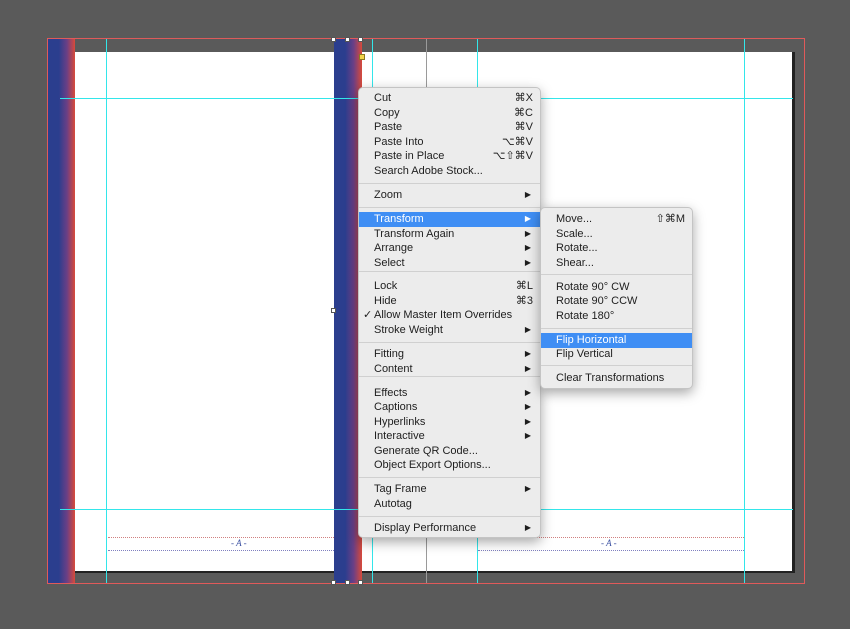 The height and width of the screenshot is (629, 850). What do you see at coordinates (585, 316) in the screenshot?
I see `menu-item-label: Rotate 180°` at bounding box center [585, 316].